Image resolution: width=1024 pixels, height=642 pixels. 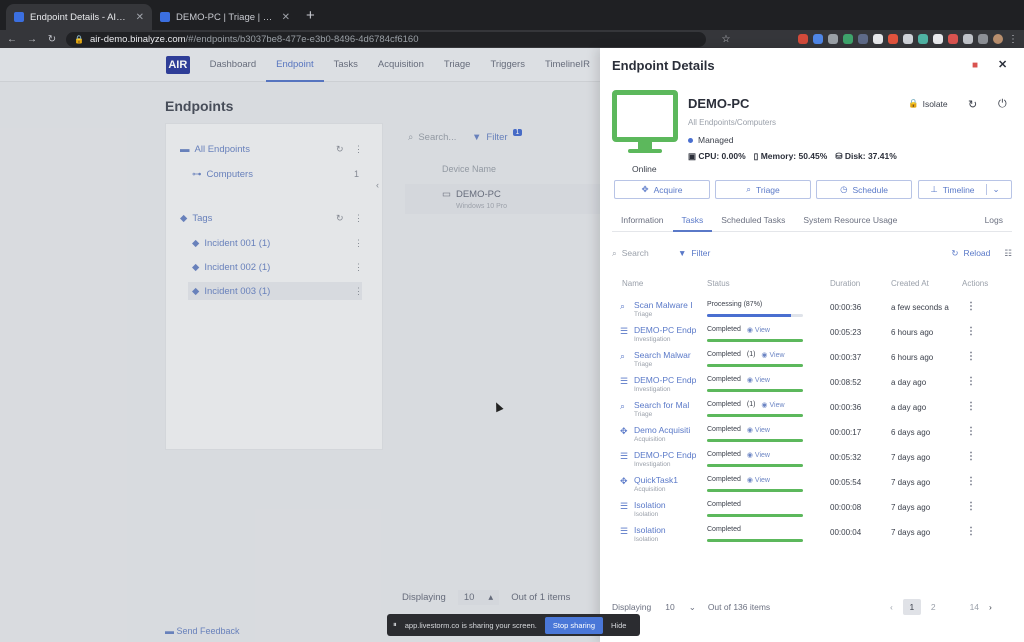 What do you see at coordinates (910, 283) in the screenshot?
I see `col-created-at: Created At` at bounding box center [910, 283].